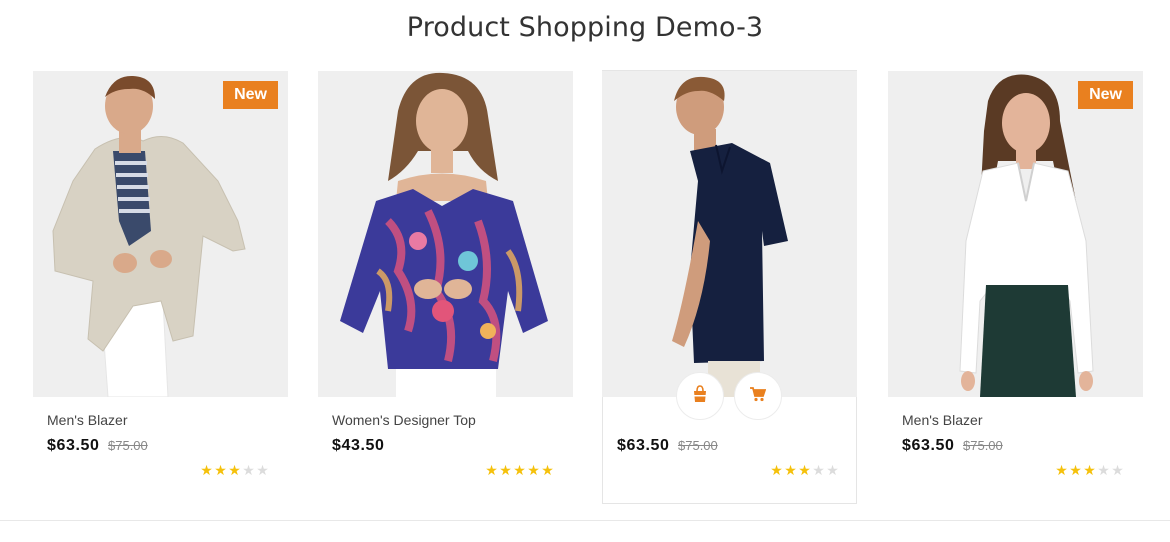 This screenshot has height=542, width=1170. I want to click on product-price: $43.50, so click(358, 445).